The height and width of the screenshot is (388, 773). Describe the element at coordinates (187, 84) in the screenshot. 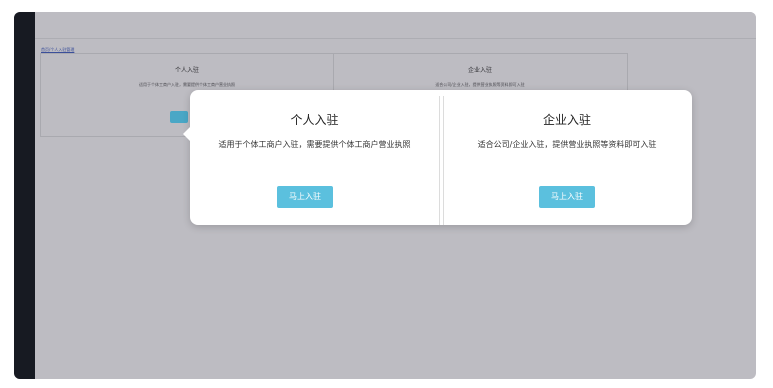

I see `background-personal-description: 适用于个体工商户入驻，需要提供个体工商户营业执照` at that location.